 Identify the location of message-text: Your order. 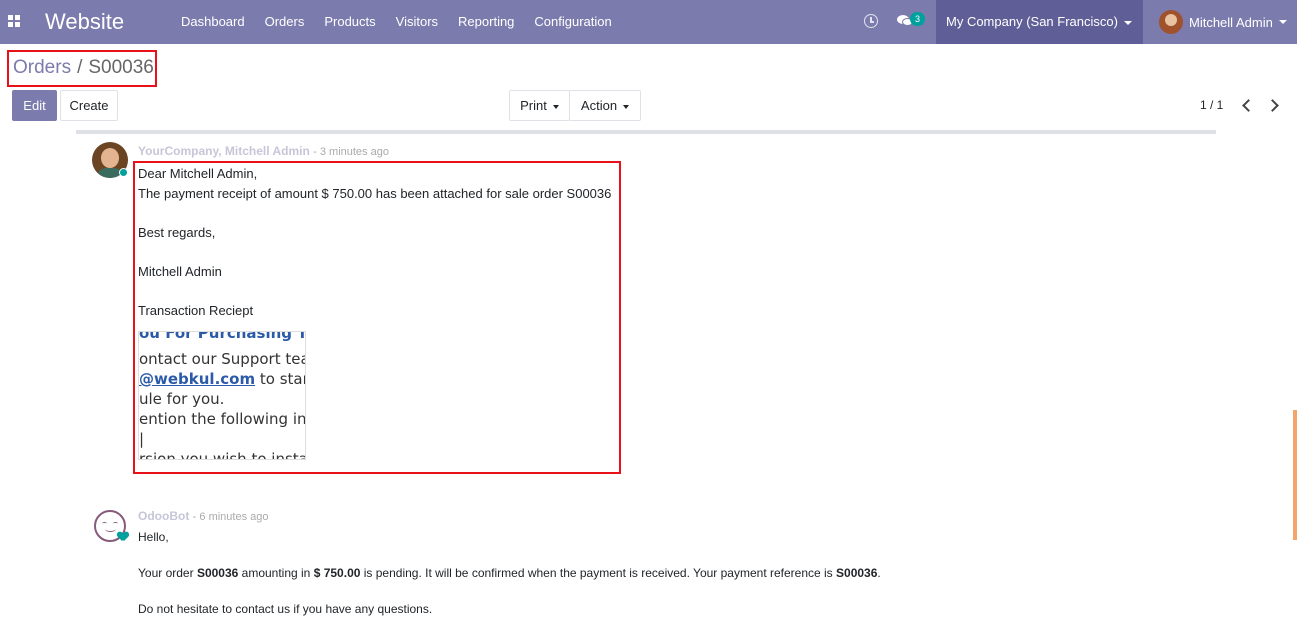
(167, 573).